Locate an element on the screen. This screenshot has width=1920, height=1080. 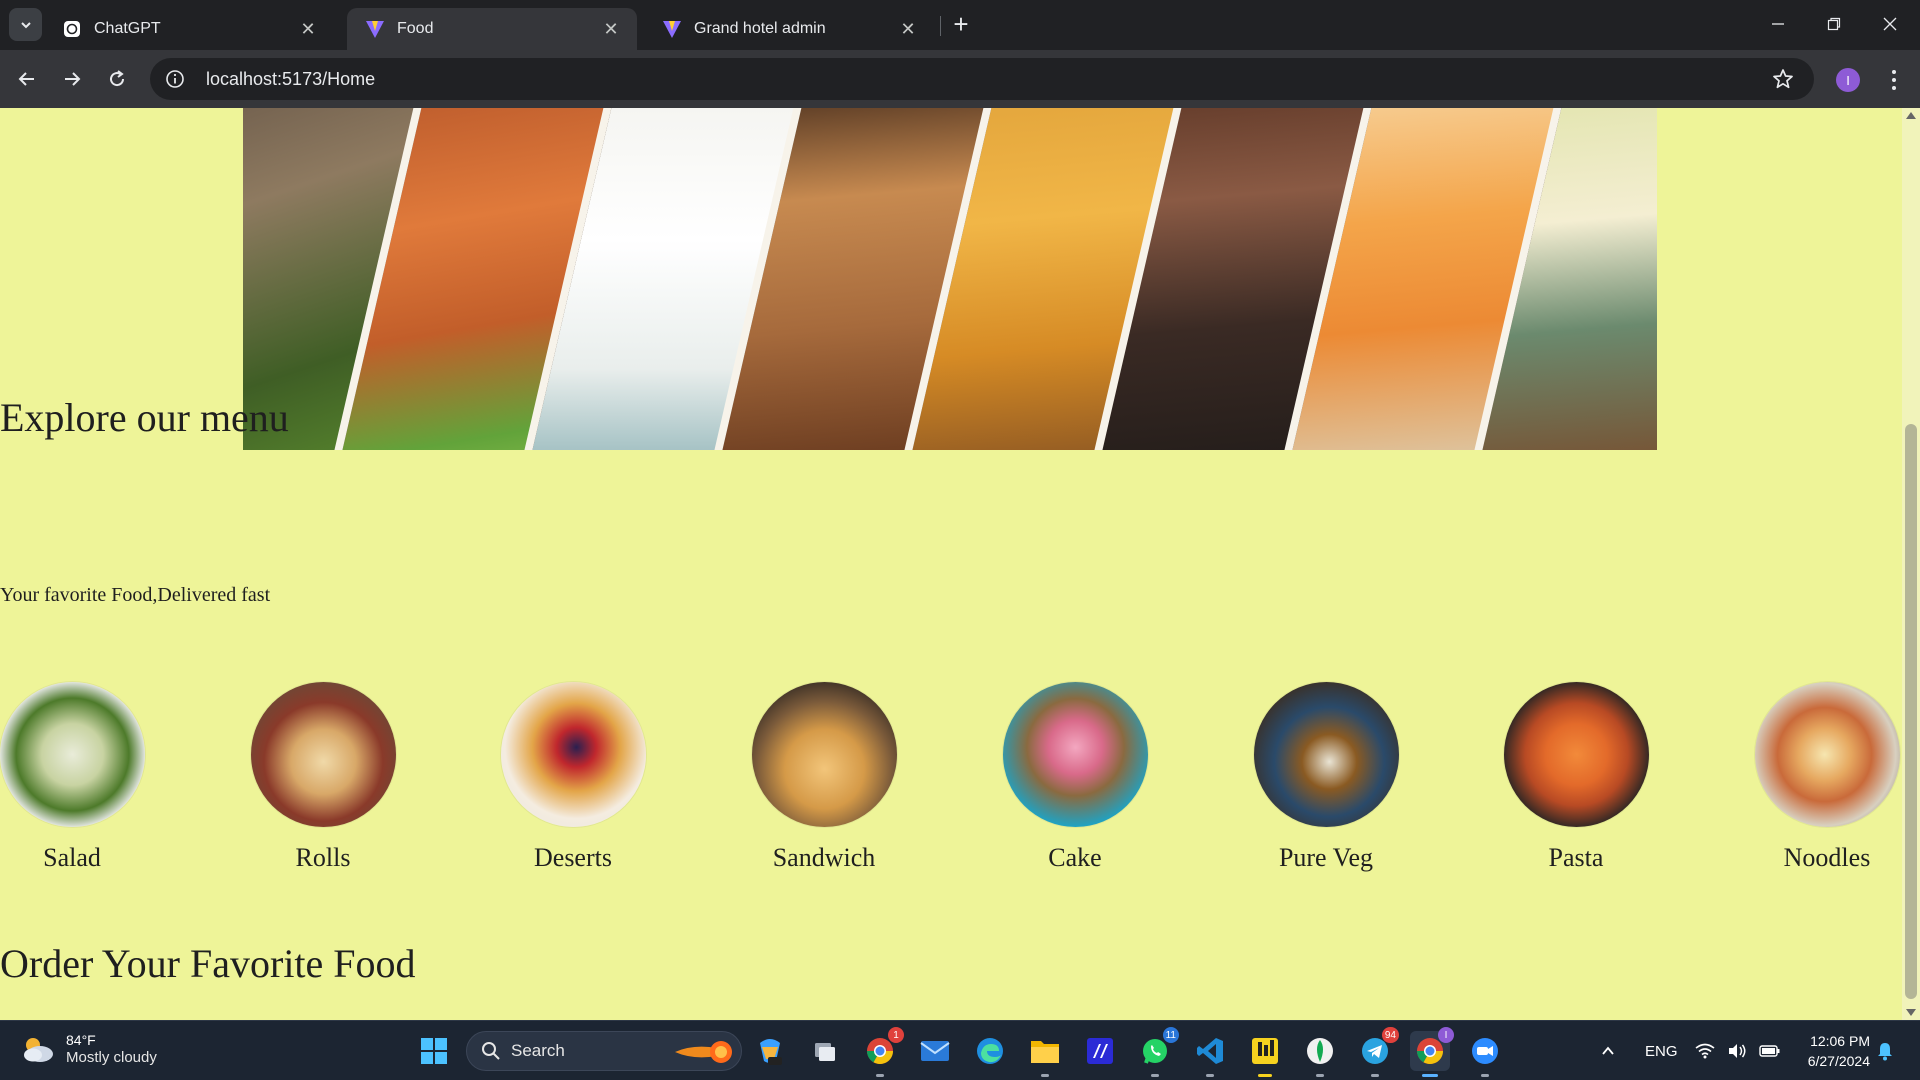
wifi-icon is located at coordinates (1705, 1051).